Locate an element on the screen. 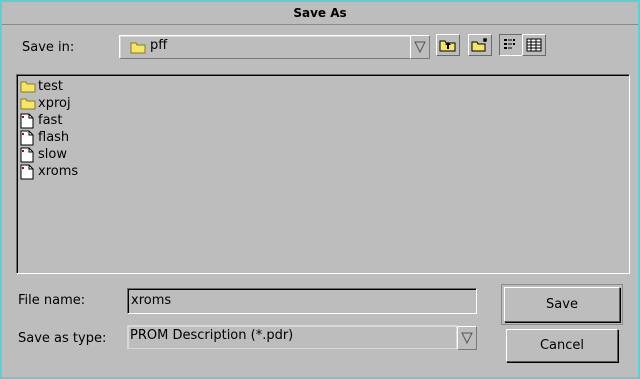 The width and height of the screenshot is (640, 379). dialog-title: Save As is located at coordinates (320, 13).